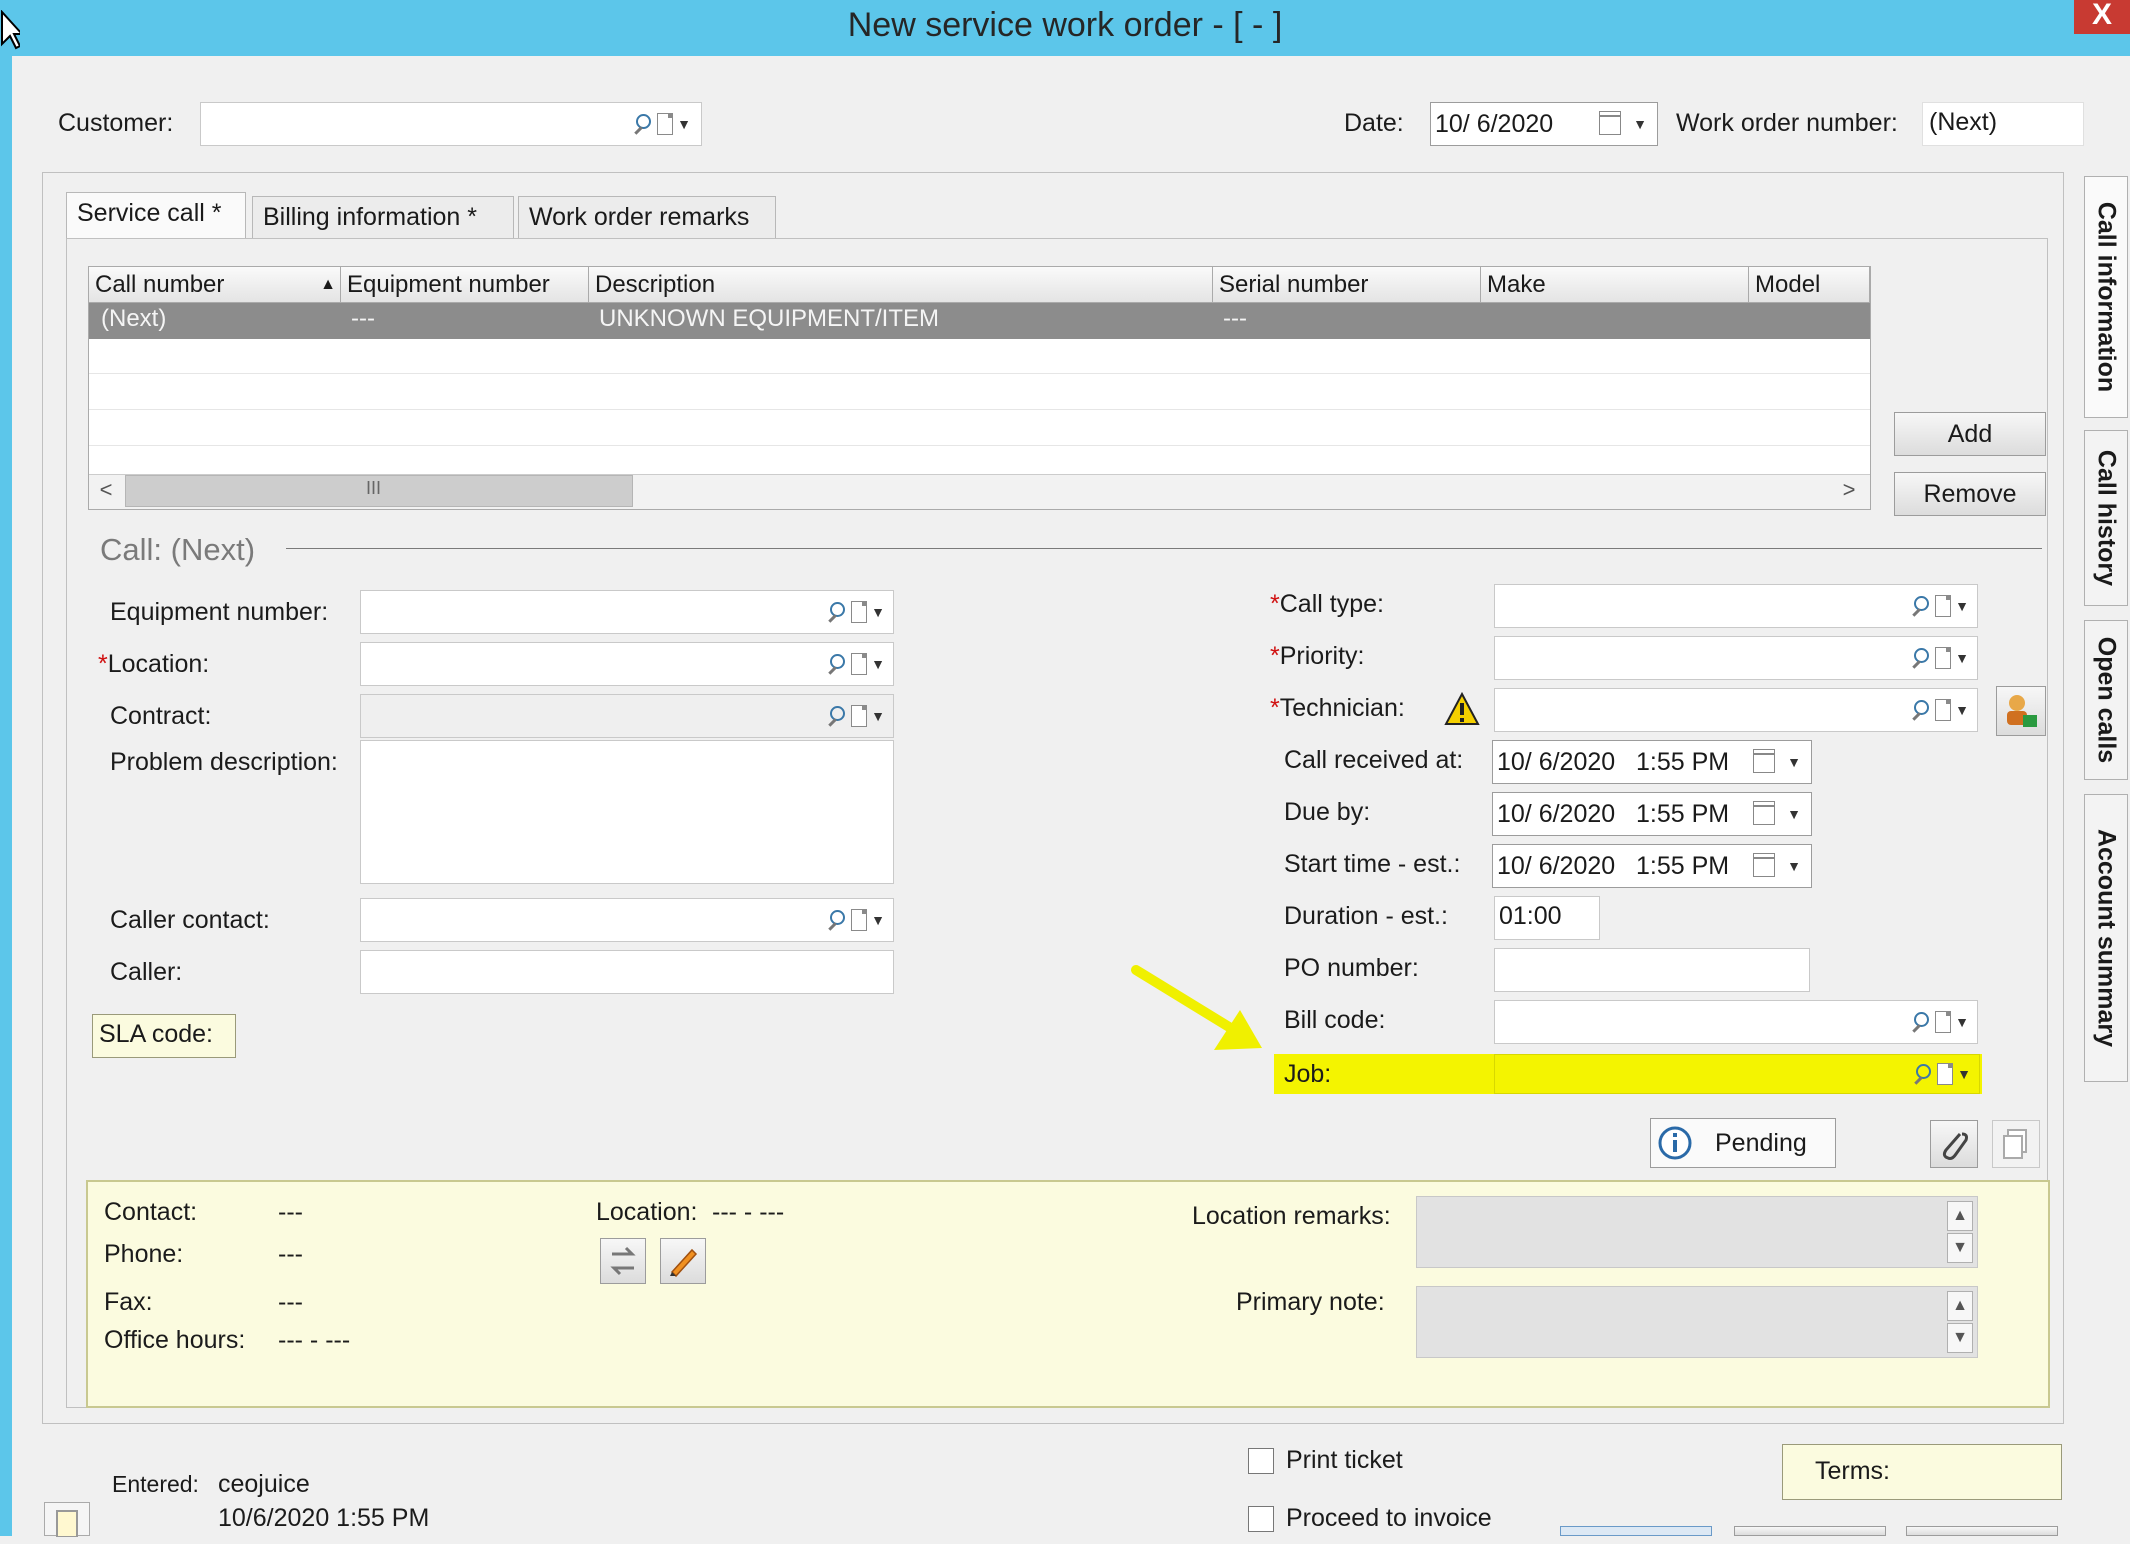 This screenshot has width=2130, height=1544. What do you see at coordinates (465, 285) in the screenshot?
I see `column-equipment-number: Equipment number` at bounding box center [465, 285].